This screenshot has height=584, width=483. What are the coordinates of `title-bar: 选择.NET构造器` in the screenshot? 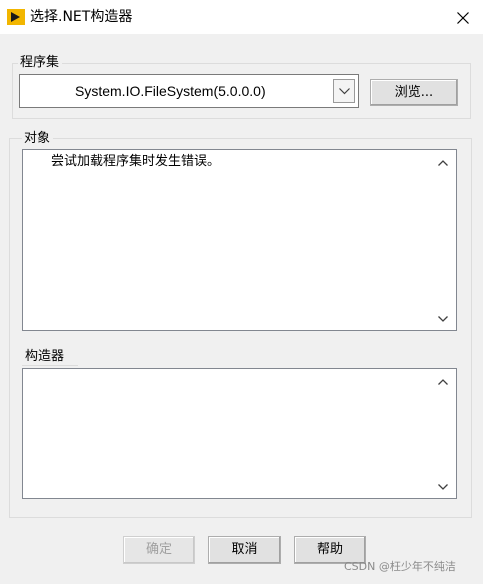 It's located at (241, 17).